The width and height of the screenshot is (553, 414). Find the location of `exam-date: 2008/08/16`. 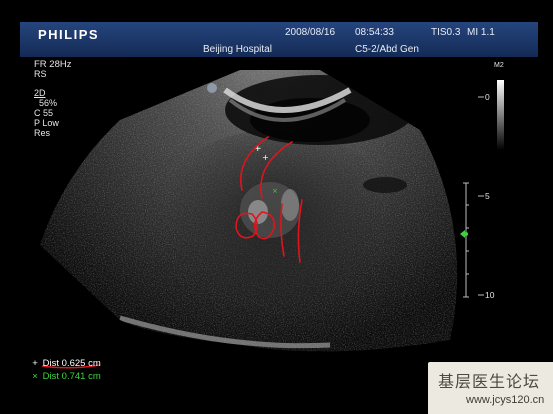

exam-date: 2008/08/16 is located at coordinates (310, 32).